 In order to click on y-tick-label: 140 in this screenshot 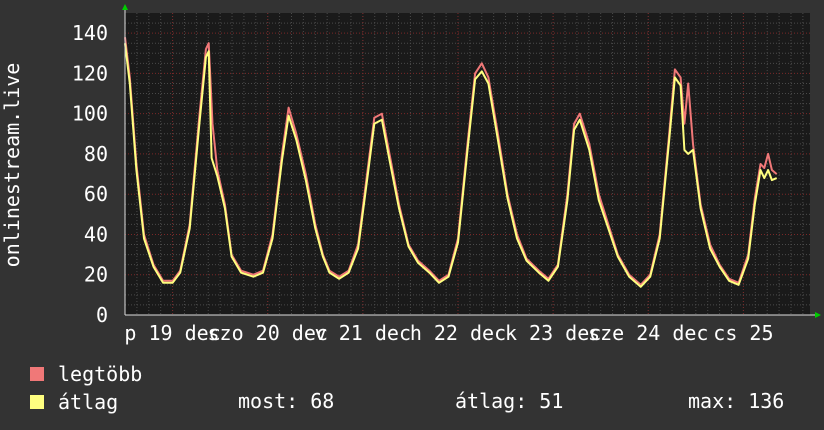, I will do `click(90, 33)`.